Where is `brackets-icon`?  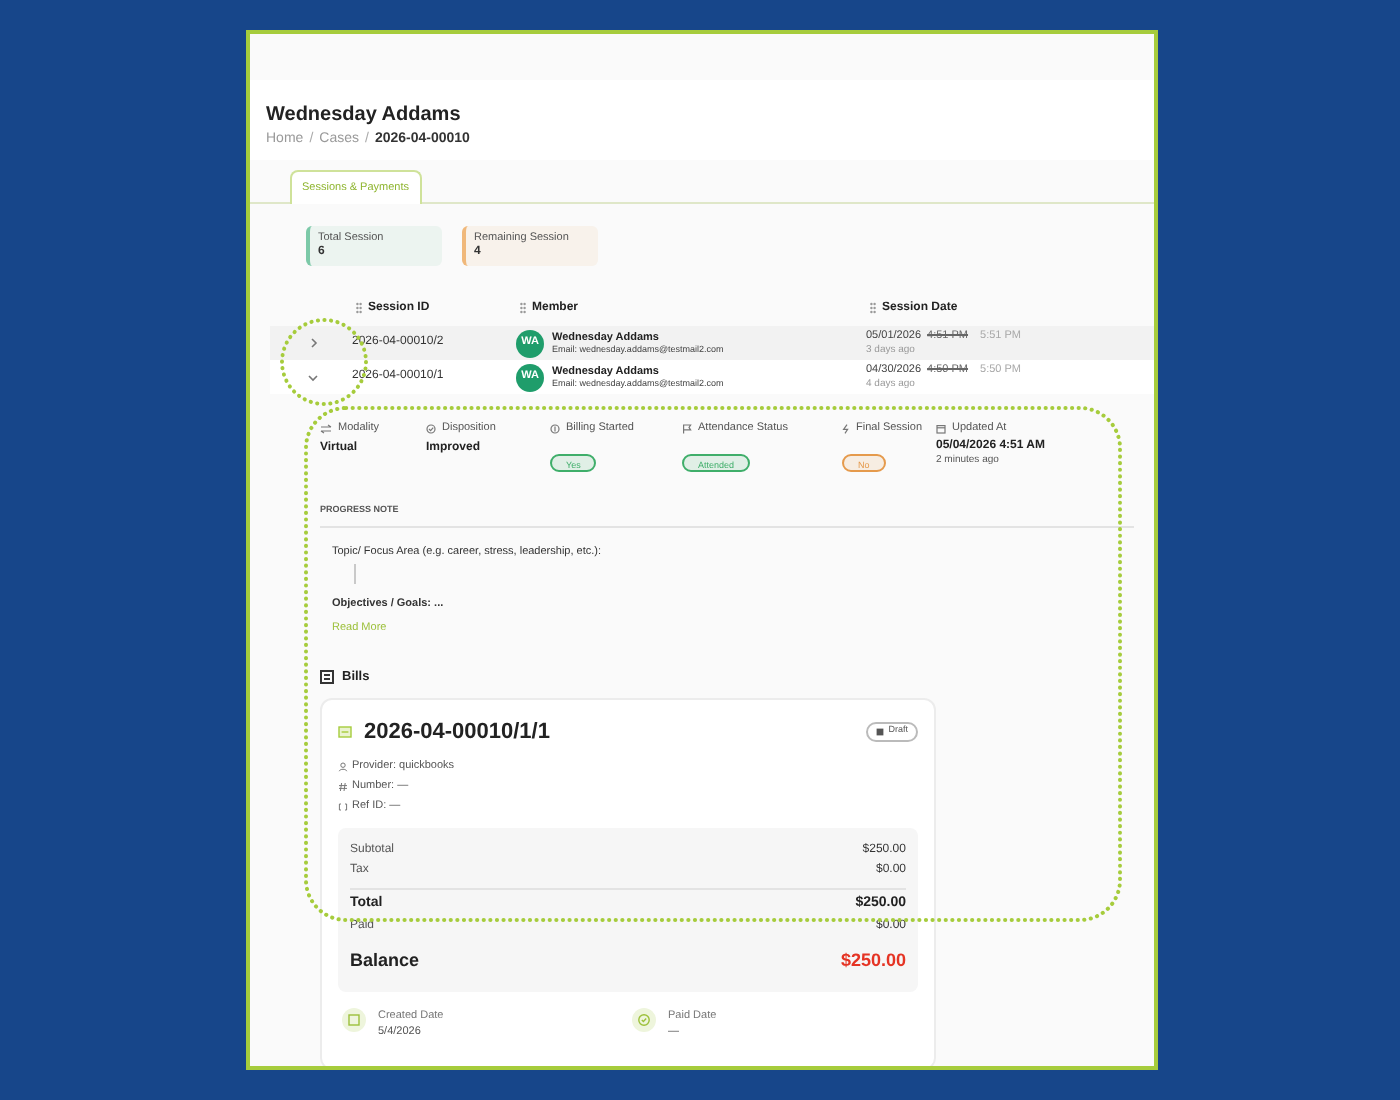 brackets-icon is located at coordinates (343, 806).